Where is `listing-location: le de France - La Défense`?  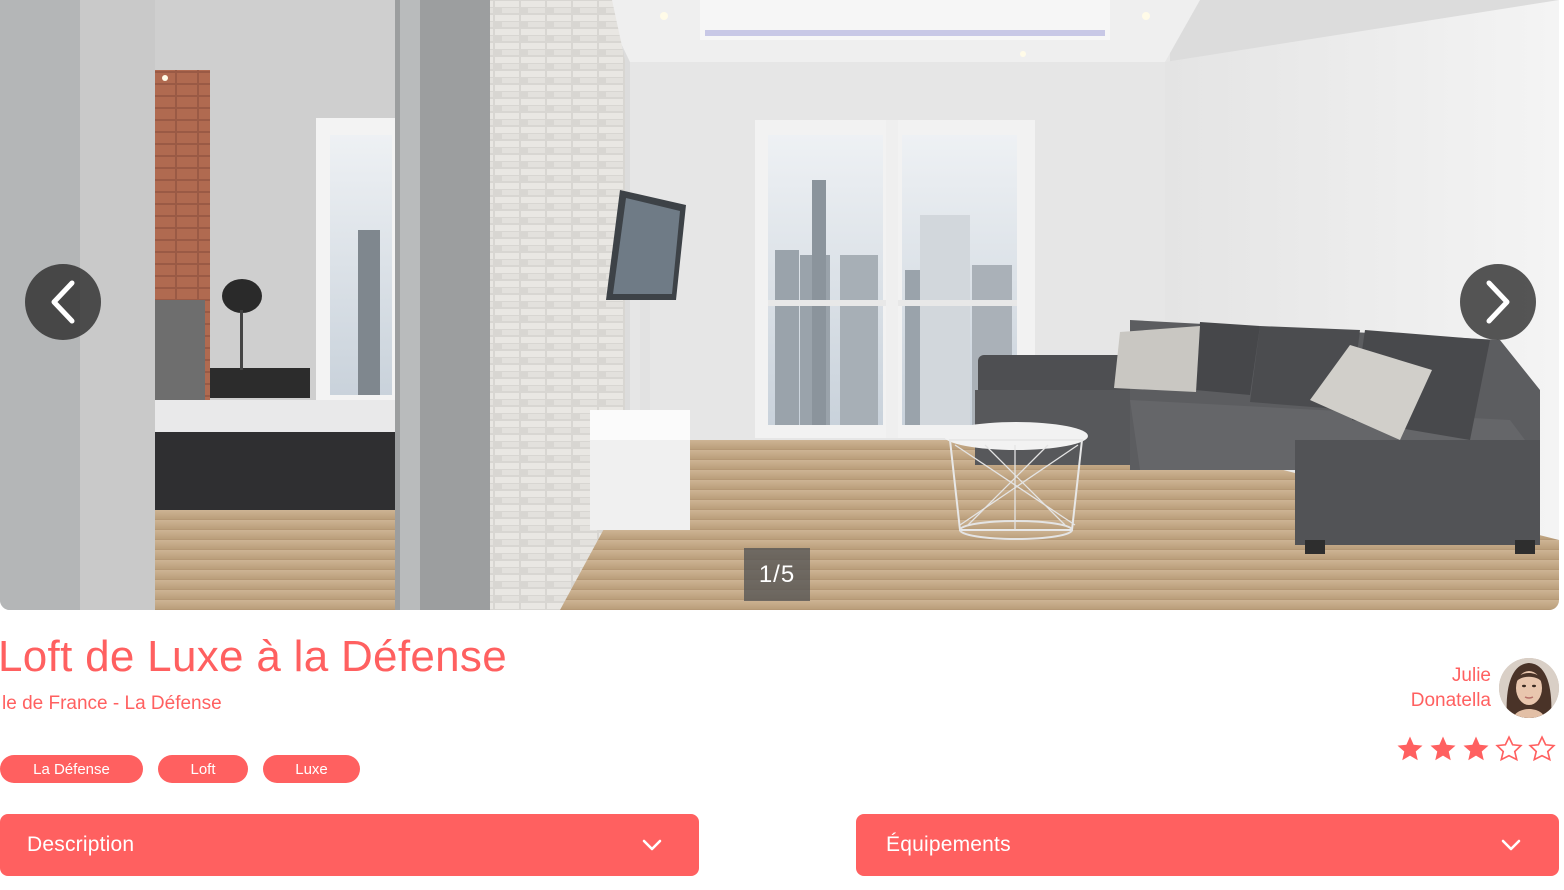
listing-location: le de France - La Défense is located at coordinates (112, 703).